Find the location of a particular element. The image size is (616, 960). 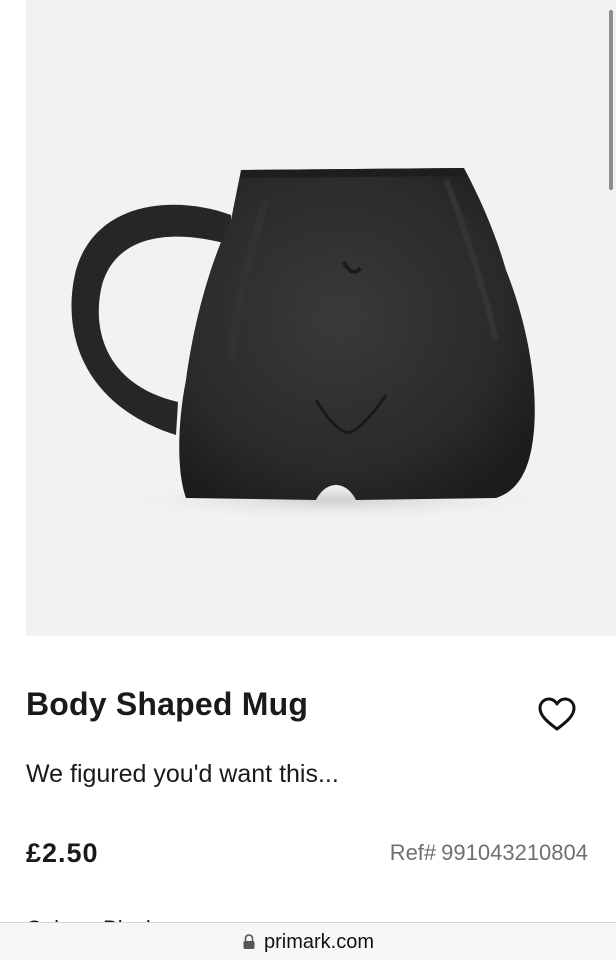

heart-outline-icon is located at coordinates (557, 714).